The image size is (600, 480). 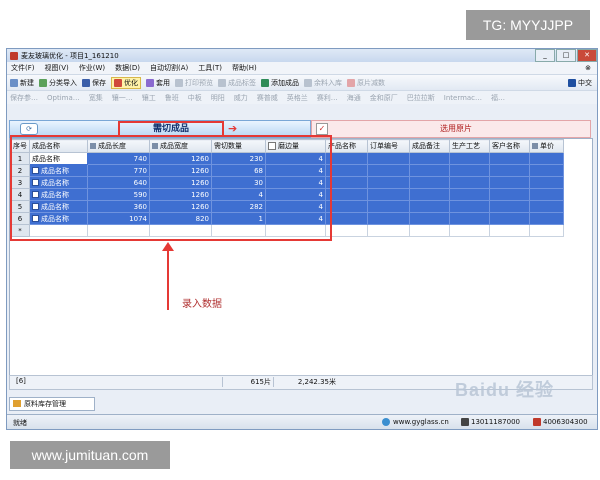 What do you see at coordinates (238, 206) in the screenshot?
I see `cell-qty: 282` at bounding box center [238, 206].